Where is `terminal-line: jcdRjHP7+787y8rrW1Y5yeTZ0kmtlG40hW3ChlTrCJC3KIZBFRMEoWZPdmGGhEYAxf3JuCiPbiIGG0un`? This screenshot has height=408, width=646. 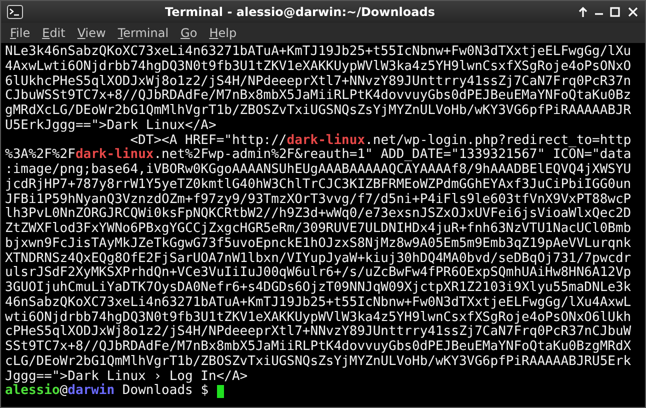
terminal-line: jcdRjHP7+787y8rrW1Y5yeTZ0kmtlG40hW3ChlTrCJC3KIZBFRMEoWZPdmGGhEYAxf3JuCiPbiIGG0un is located at coordinates (318, 185).